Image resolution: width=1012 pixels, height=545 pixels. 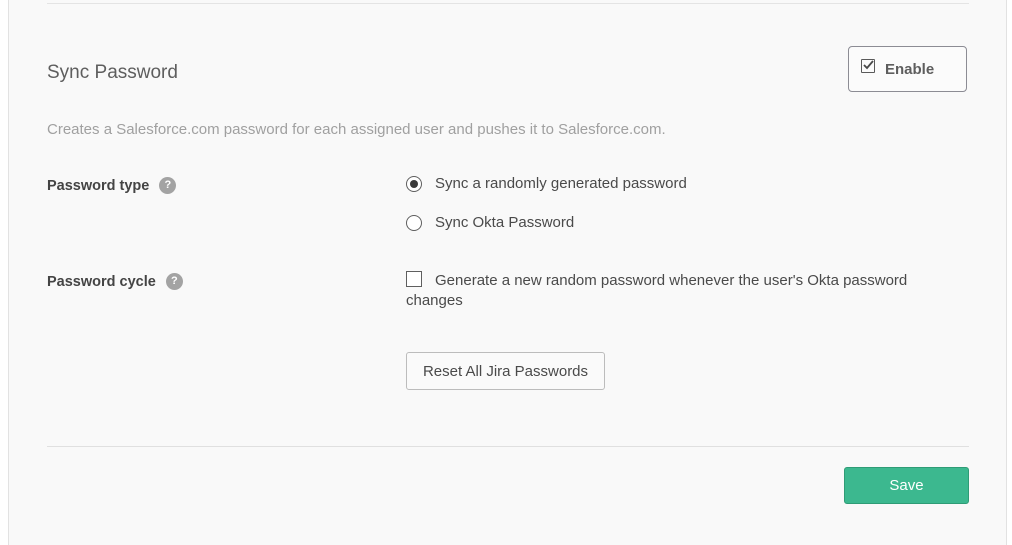 I want to click on enable-button: Enable, so click(x=907, y=69).